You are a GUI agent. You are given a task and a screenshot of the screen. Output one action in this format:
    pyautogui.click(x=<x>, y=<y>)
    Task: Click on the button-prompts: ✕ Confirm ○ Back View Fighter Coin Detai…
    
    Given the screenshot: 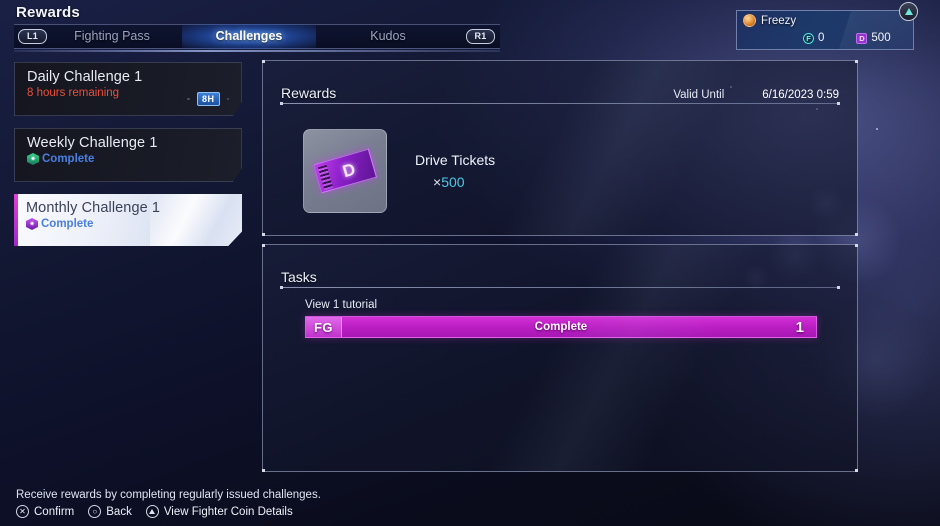 What is the action you would take?
    pyautogui.click(x=168, y=511)
    